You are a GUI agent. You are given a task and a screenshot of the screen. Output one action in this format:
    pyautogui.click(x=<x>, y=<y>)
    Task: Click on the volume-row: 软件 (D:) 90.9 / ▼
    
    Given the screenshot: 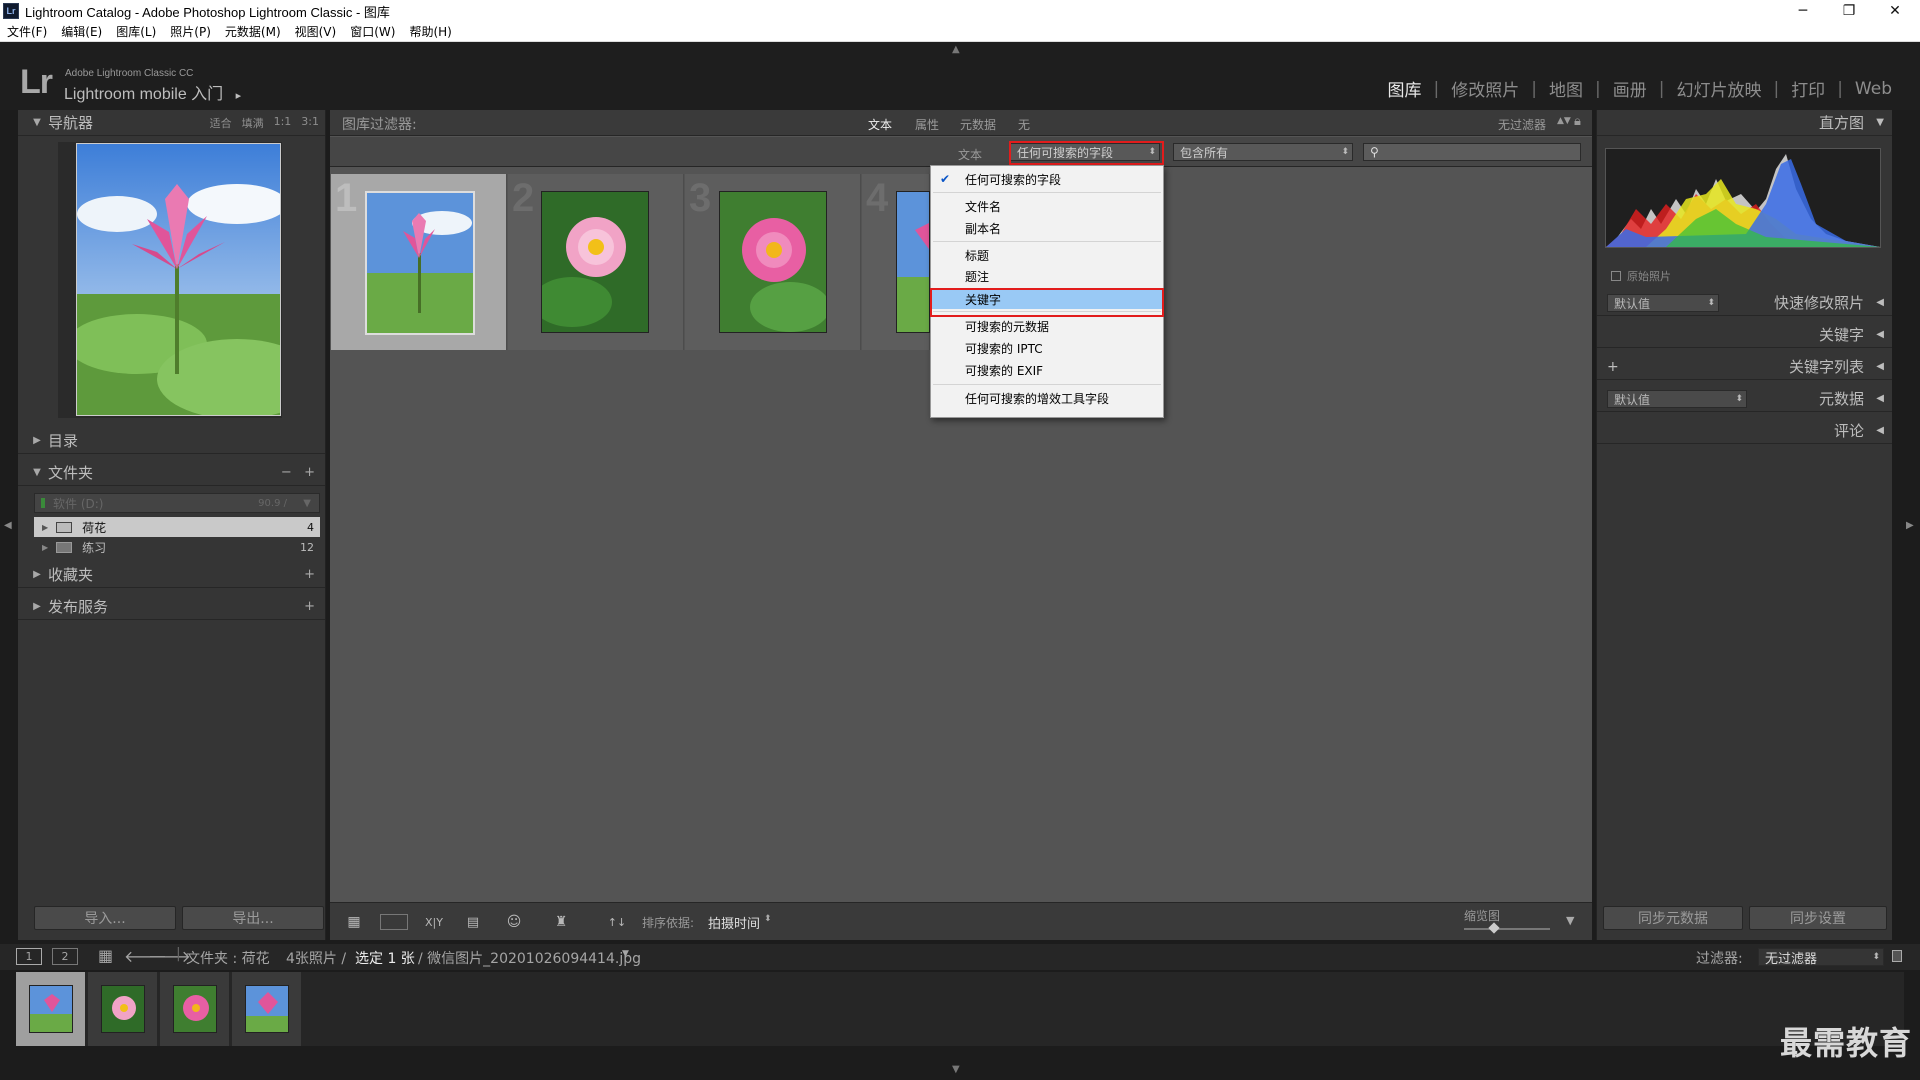 What is the action you would take?
    pyautogui.click(x=177, y=503)
    